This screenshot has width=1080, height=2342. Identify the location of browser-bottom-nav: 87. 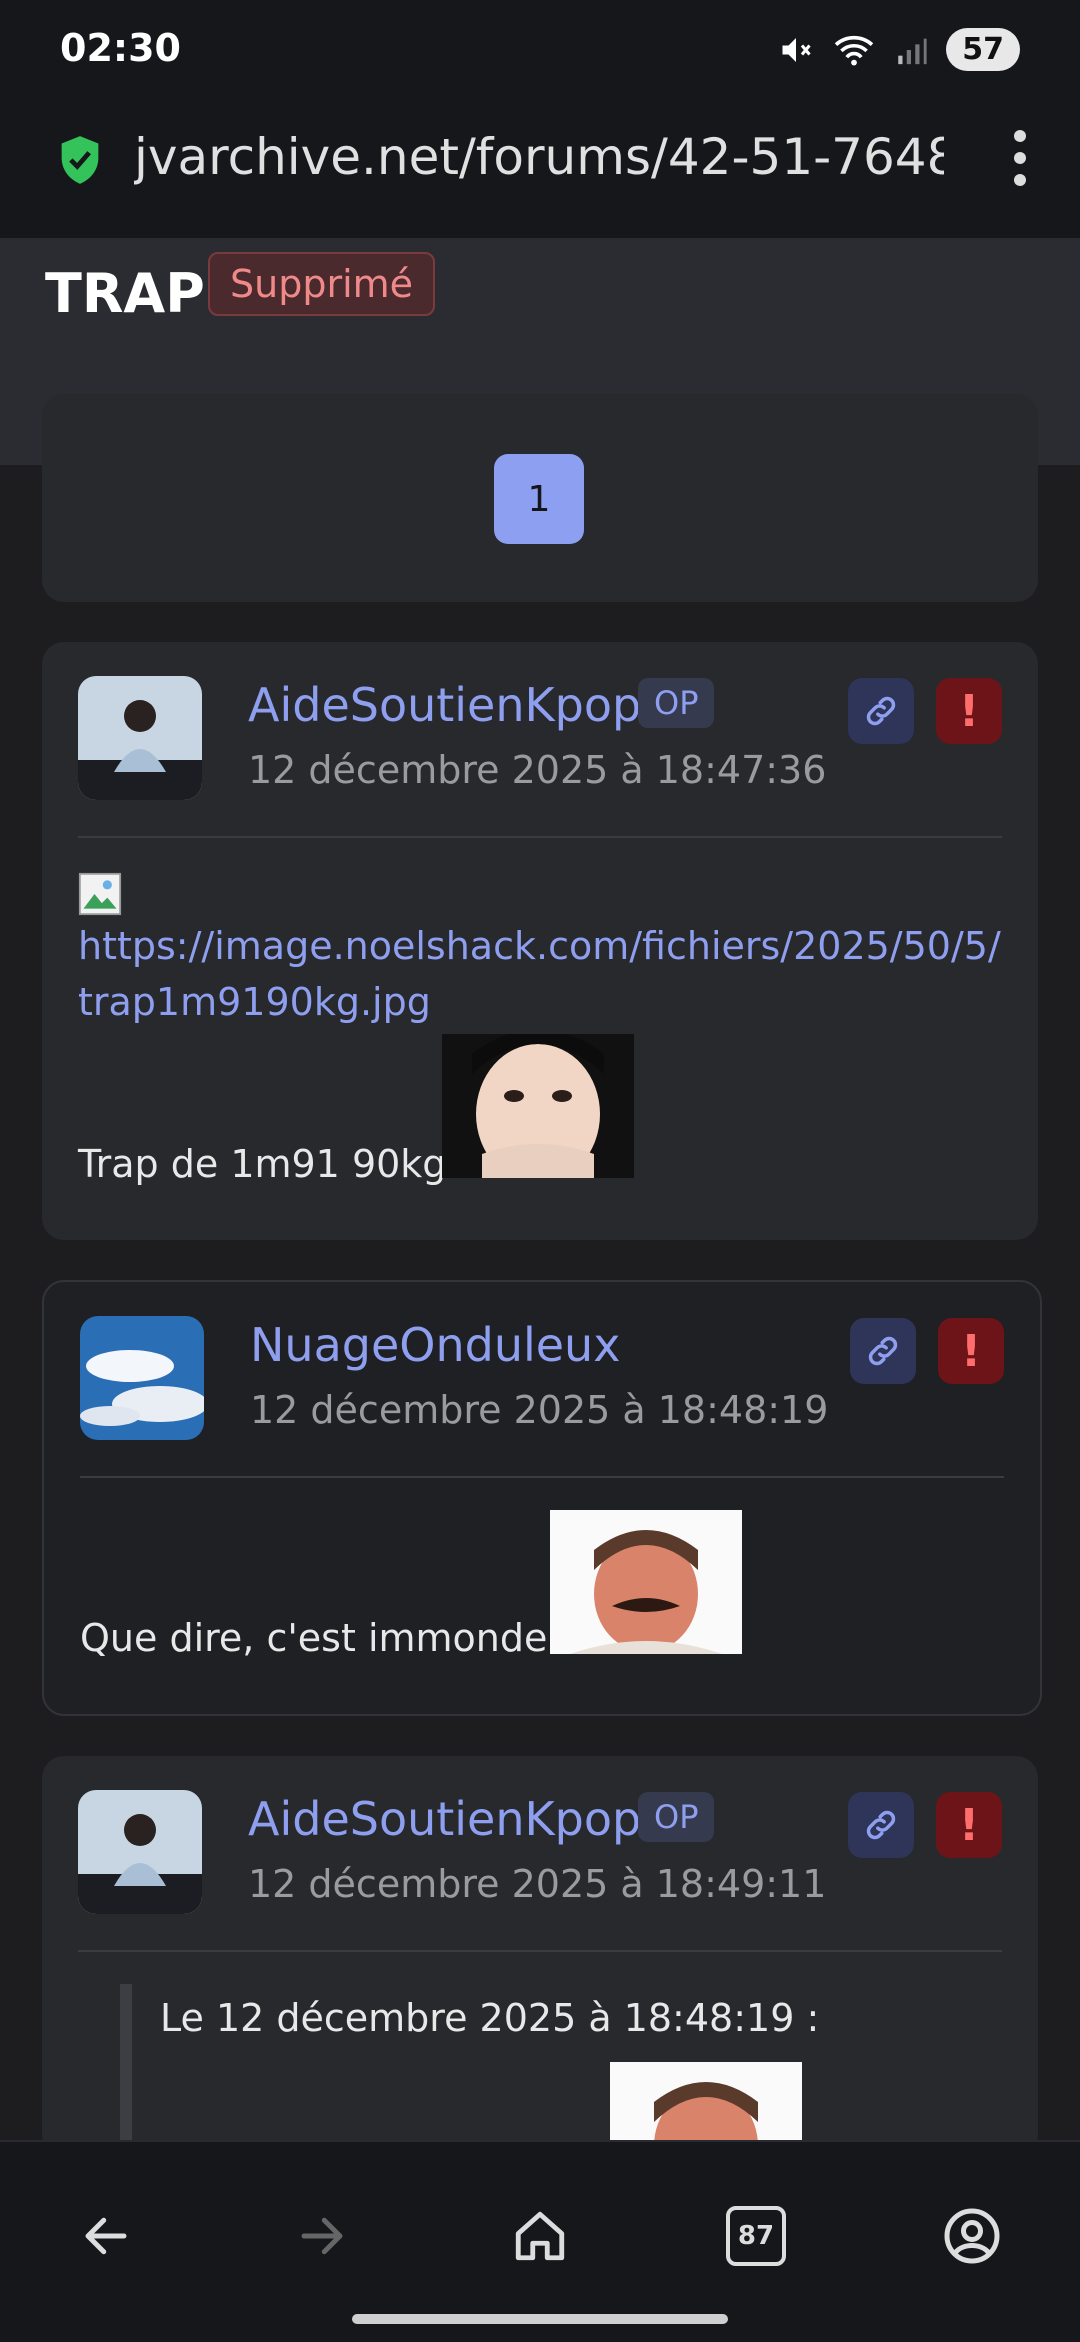
(540, 2241).